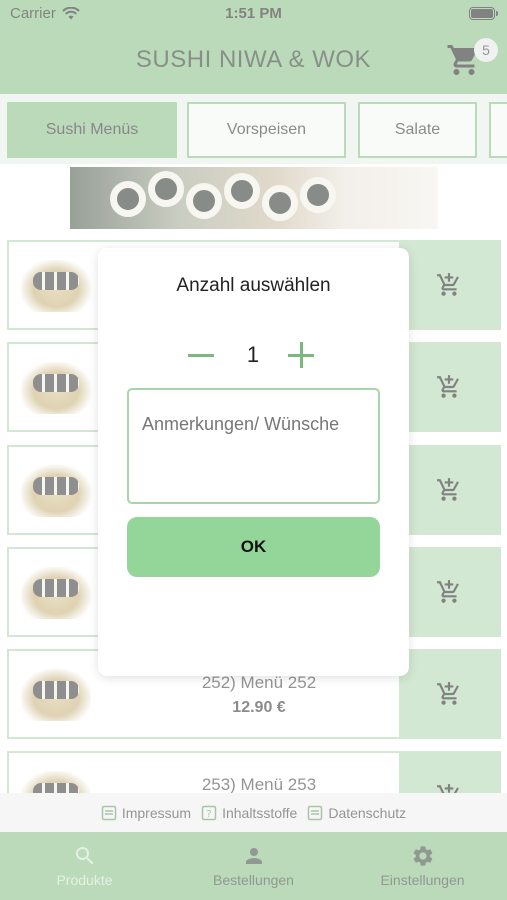  What do you see at coordinates (301, 355) in the screenshot?
I see `increase-quantity-button` at bounding box center [301, 355].